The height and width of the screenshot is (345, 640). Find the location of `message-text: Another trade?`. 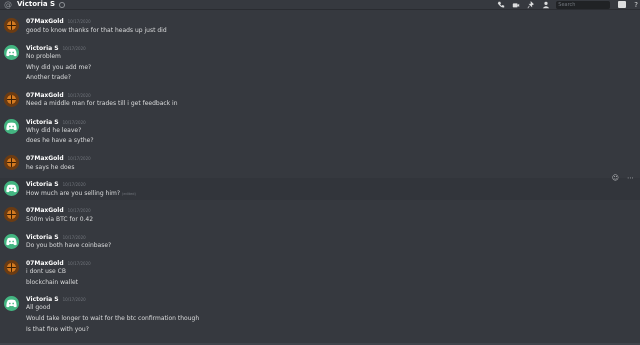

message-text: Another trade? is located at coordinates (48, 77).